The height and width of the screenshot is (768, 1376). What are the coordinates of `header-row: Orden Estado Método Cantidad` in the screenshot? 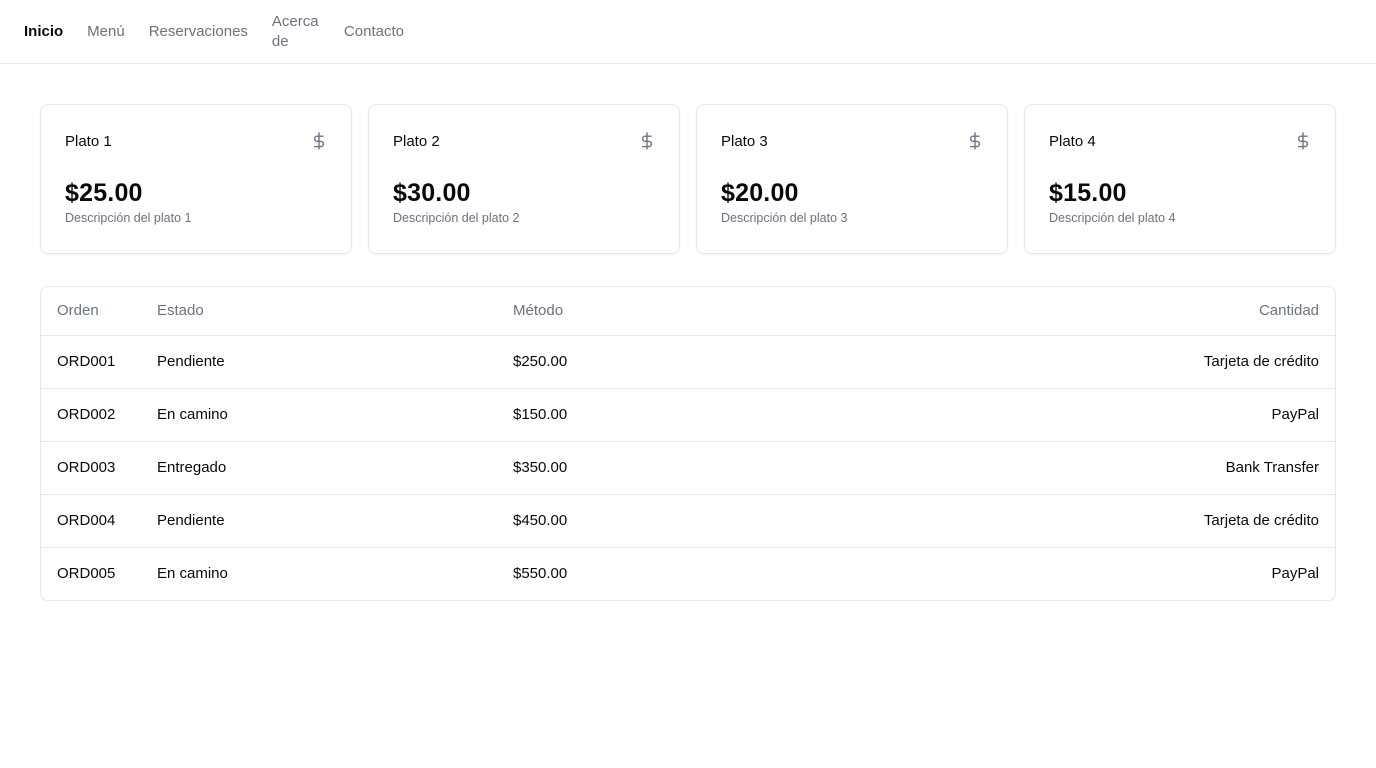 It's located at (688, 311).